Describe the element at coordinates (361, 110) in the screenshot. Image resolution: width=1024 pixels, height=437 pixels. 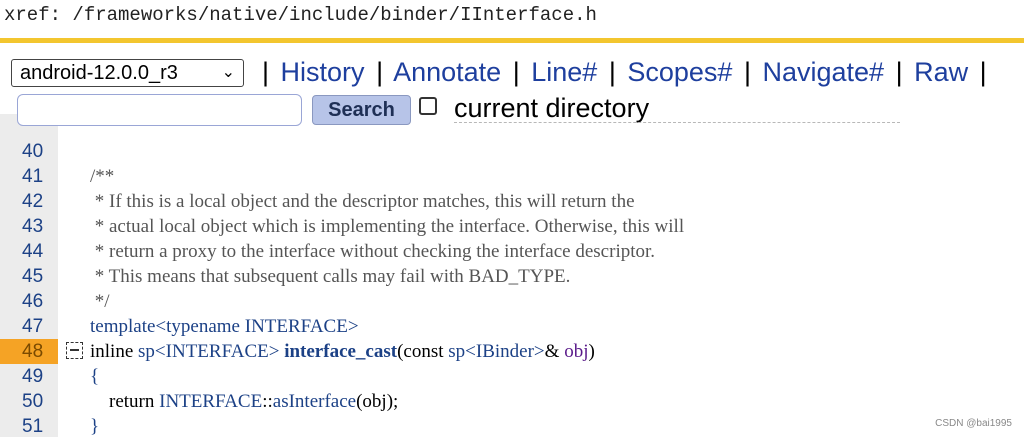
I see `search-button: Search` at that location.